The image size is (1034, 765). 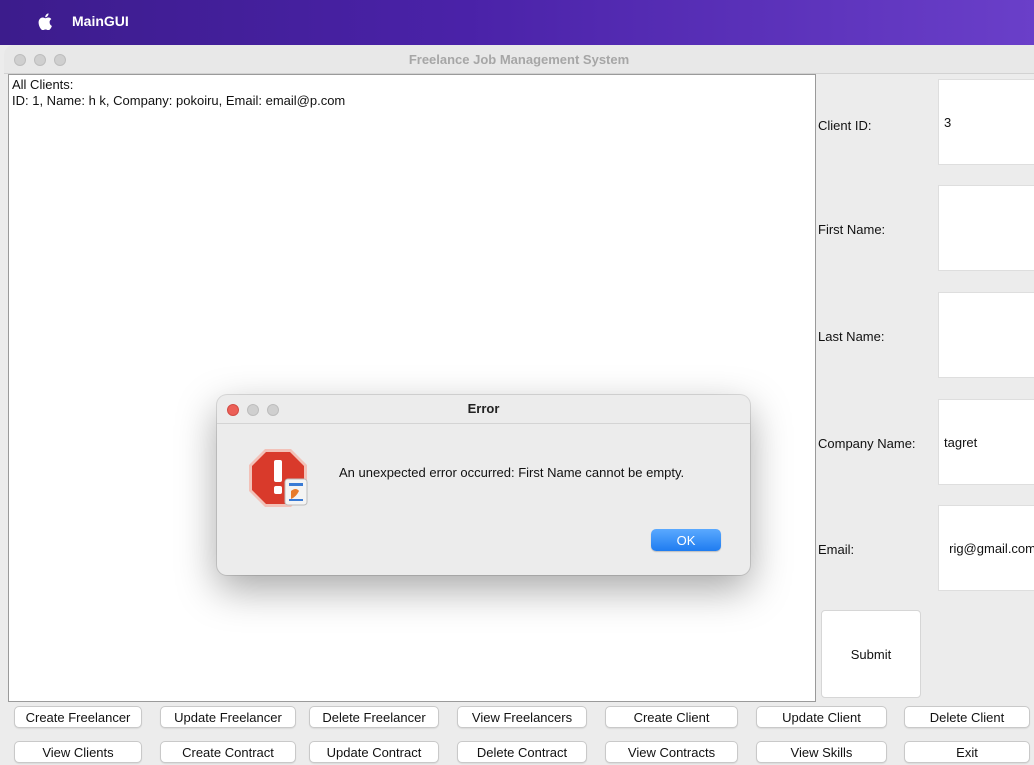 I want to click on company-name-label: Company Name:, so click(x=867, y=443).